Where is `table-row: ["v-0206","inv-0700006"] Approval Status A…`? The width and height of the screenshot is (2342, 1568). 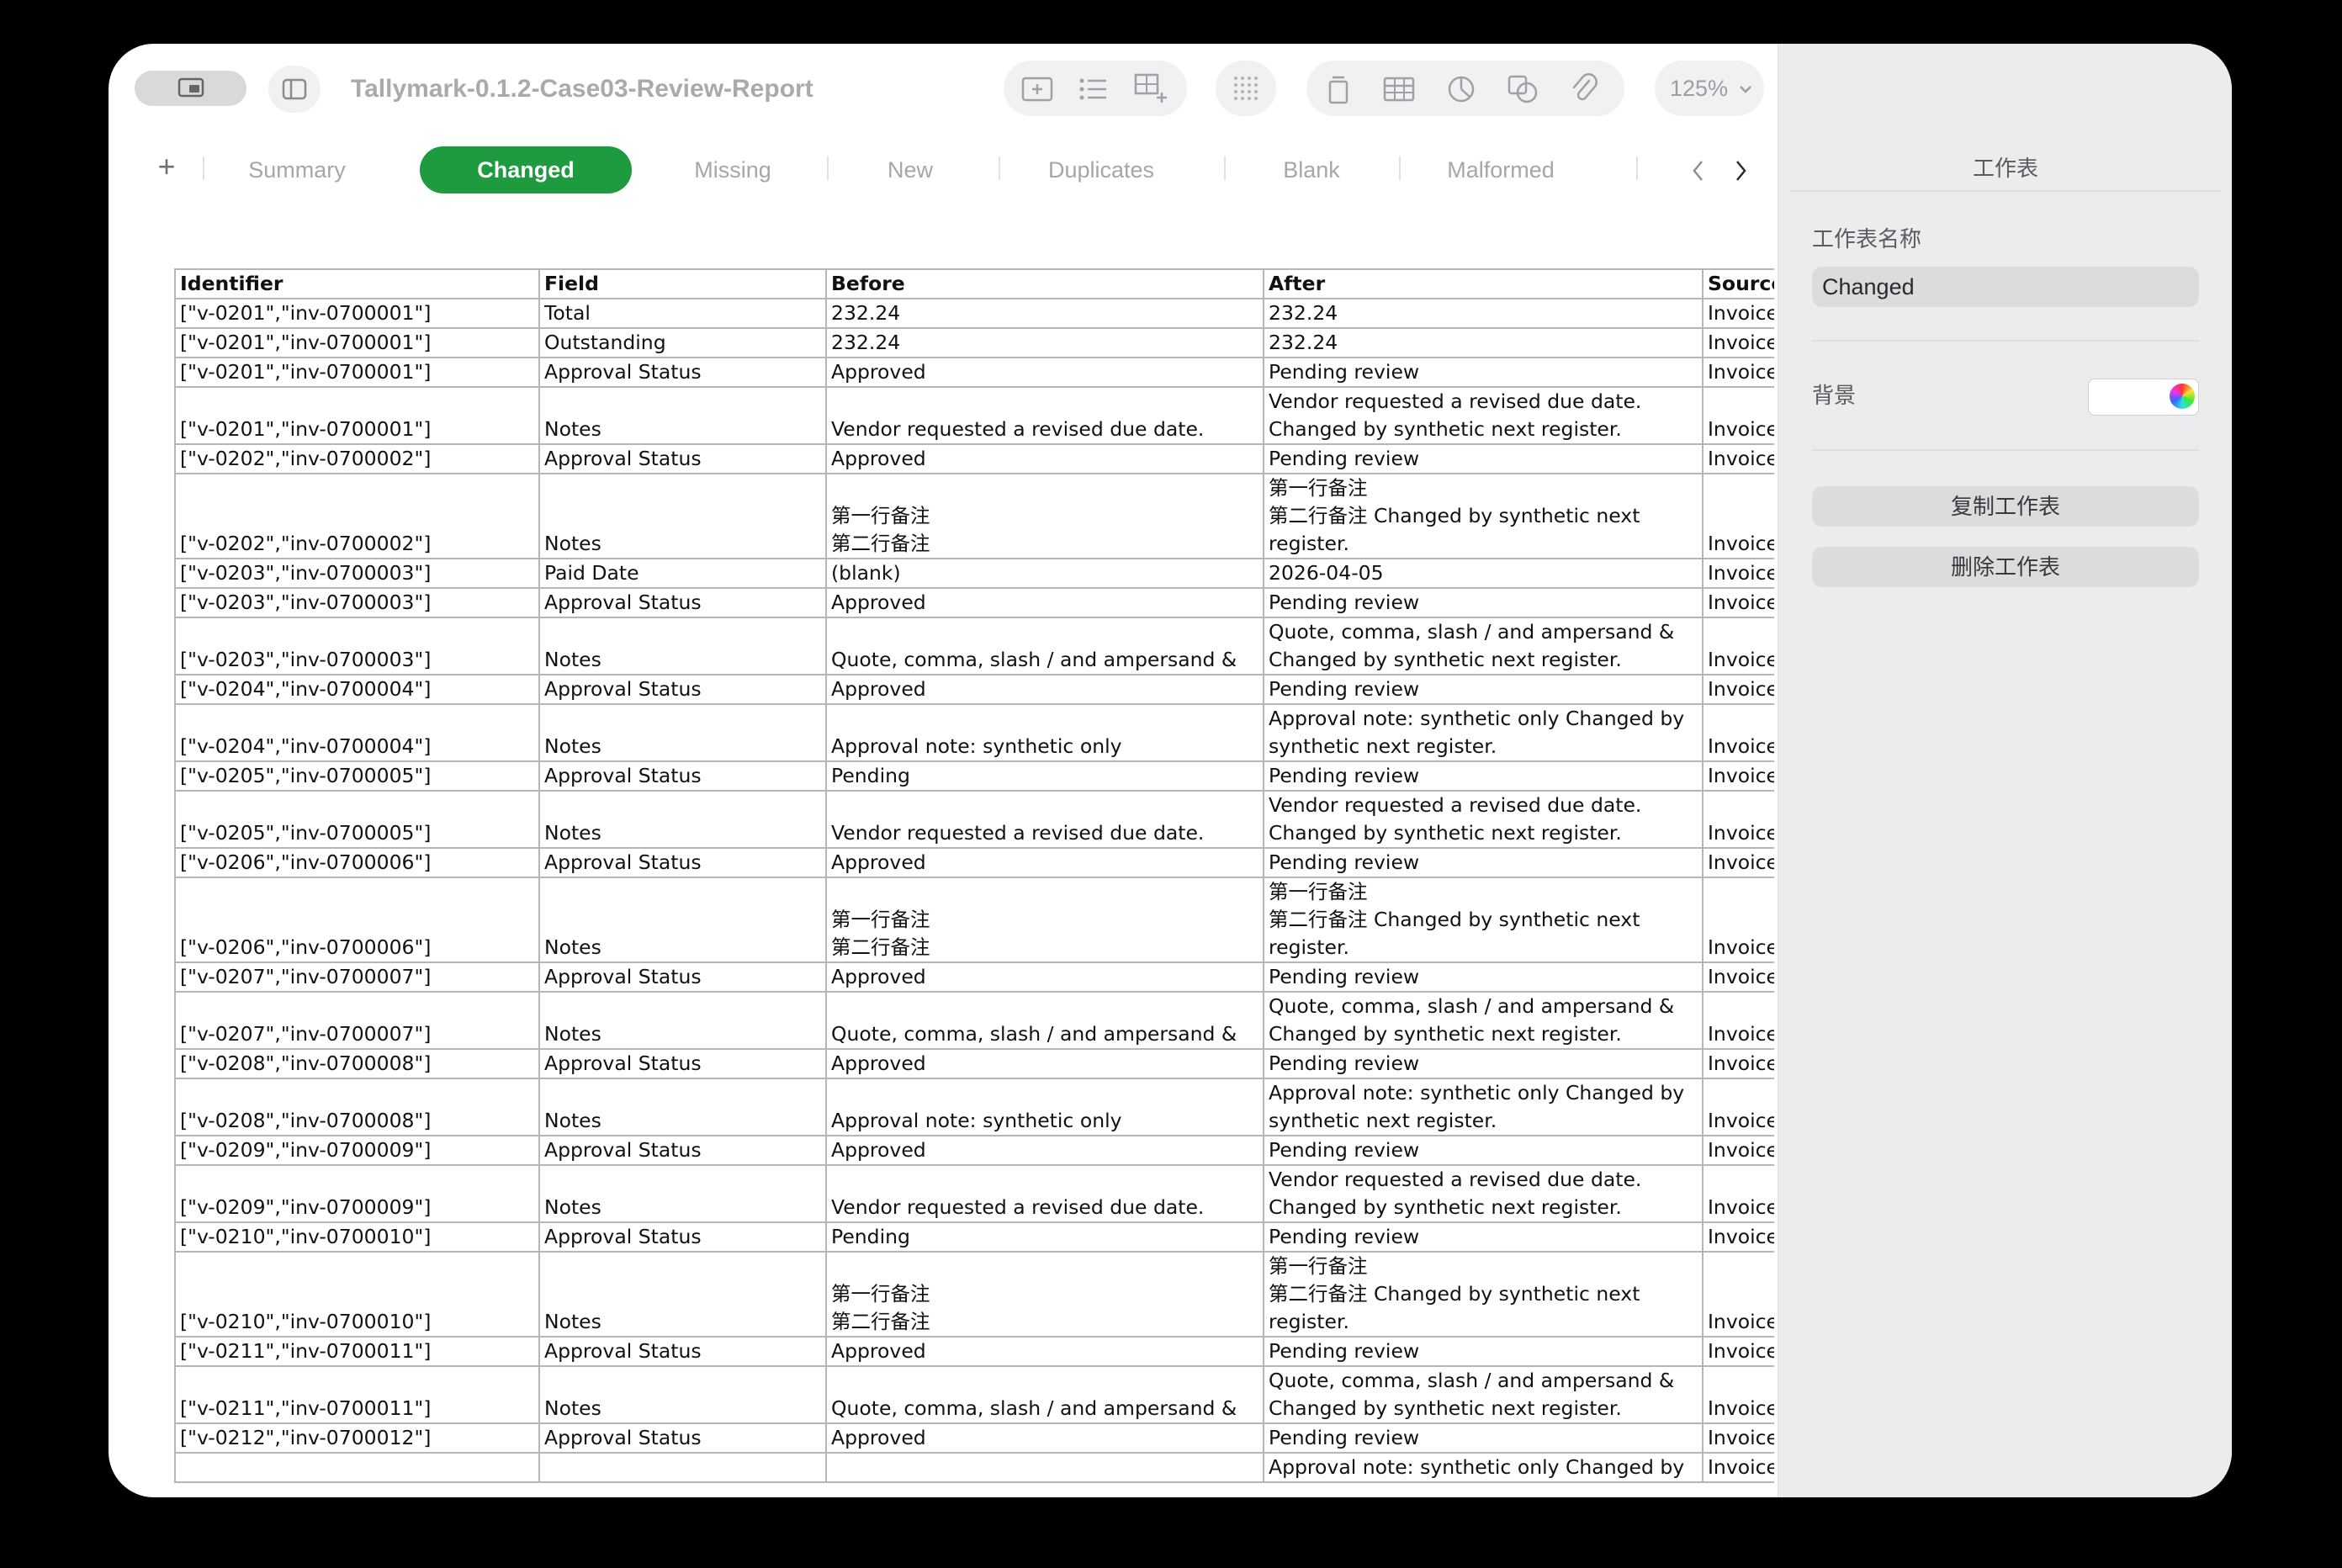 table-row: ["v-0206","inv-0700006"] Approval Status A… is located at coordinates (974, 862).